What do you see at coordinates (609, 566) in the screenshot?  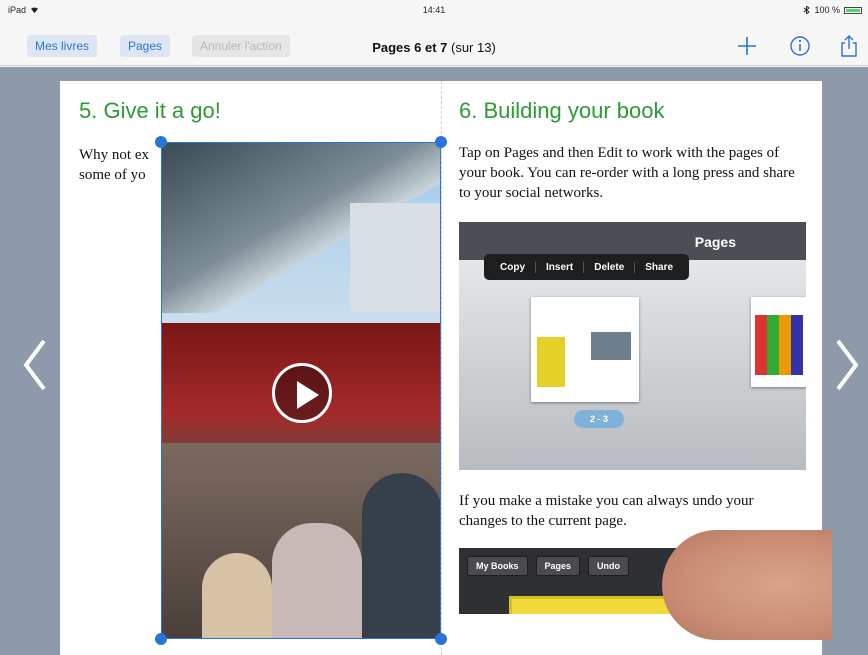 I see `screenshot-undo-button: Undo` at bounding box center [609, 566].